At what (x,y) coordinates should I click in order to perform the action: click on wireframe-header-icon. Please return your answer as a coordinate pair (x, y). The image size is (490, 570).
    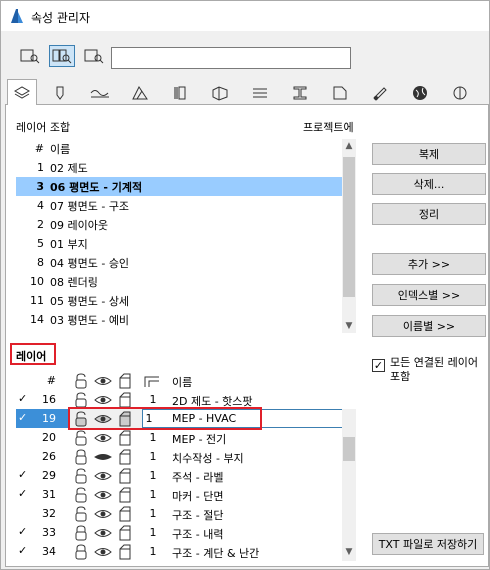
    Looking at the image, I should click on (125, 381).